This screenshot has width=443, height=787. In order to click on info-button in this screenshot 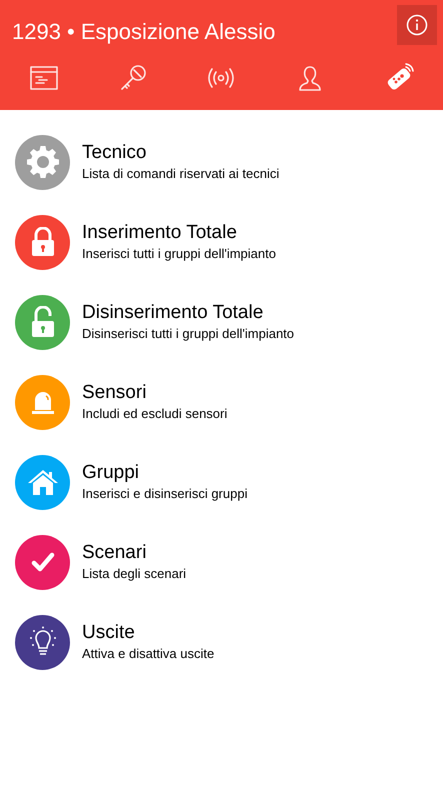, I will do `click(417, 25)`.